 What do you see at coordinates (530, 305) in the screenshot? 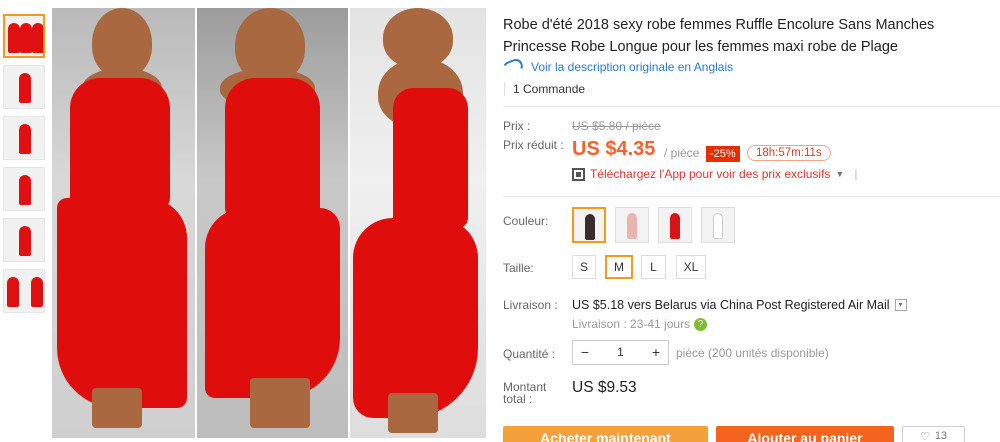
I see `shipping-label: Livraison :` at bounding box center [530, 305].